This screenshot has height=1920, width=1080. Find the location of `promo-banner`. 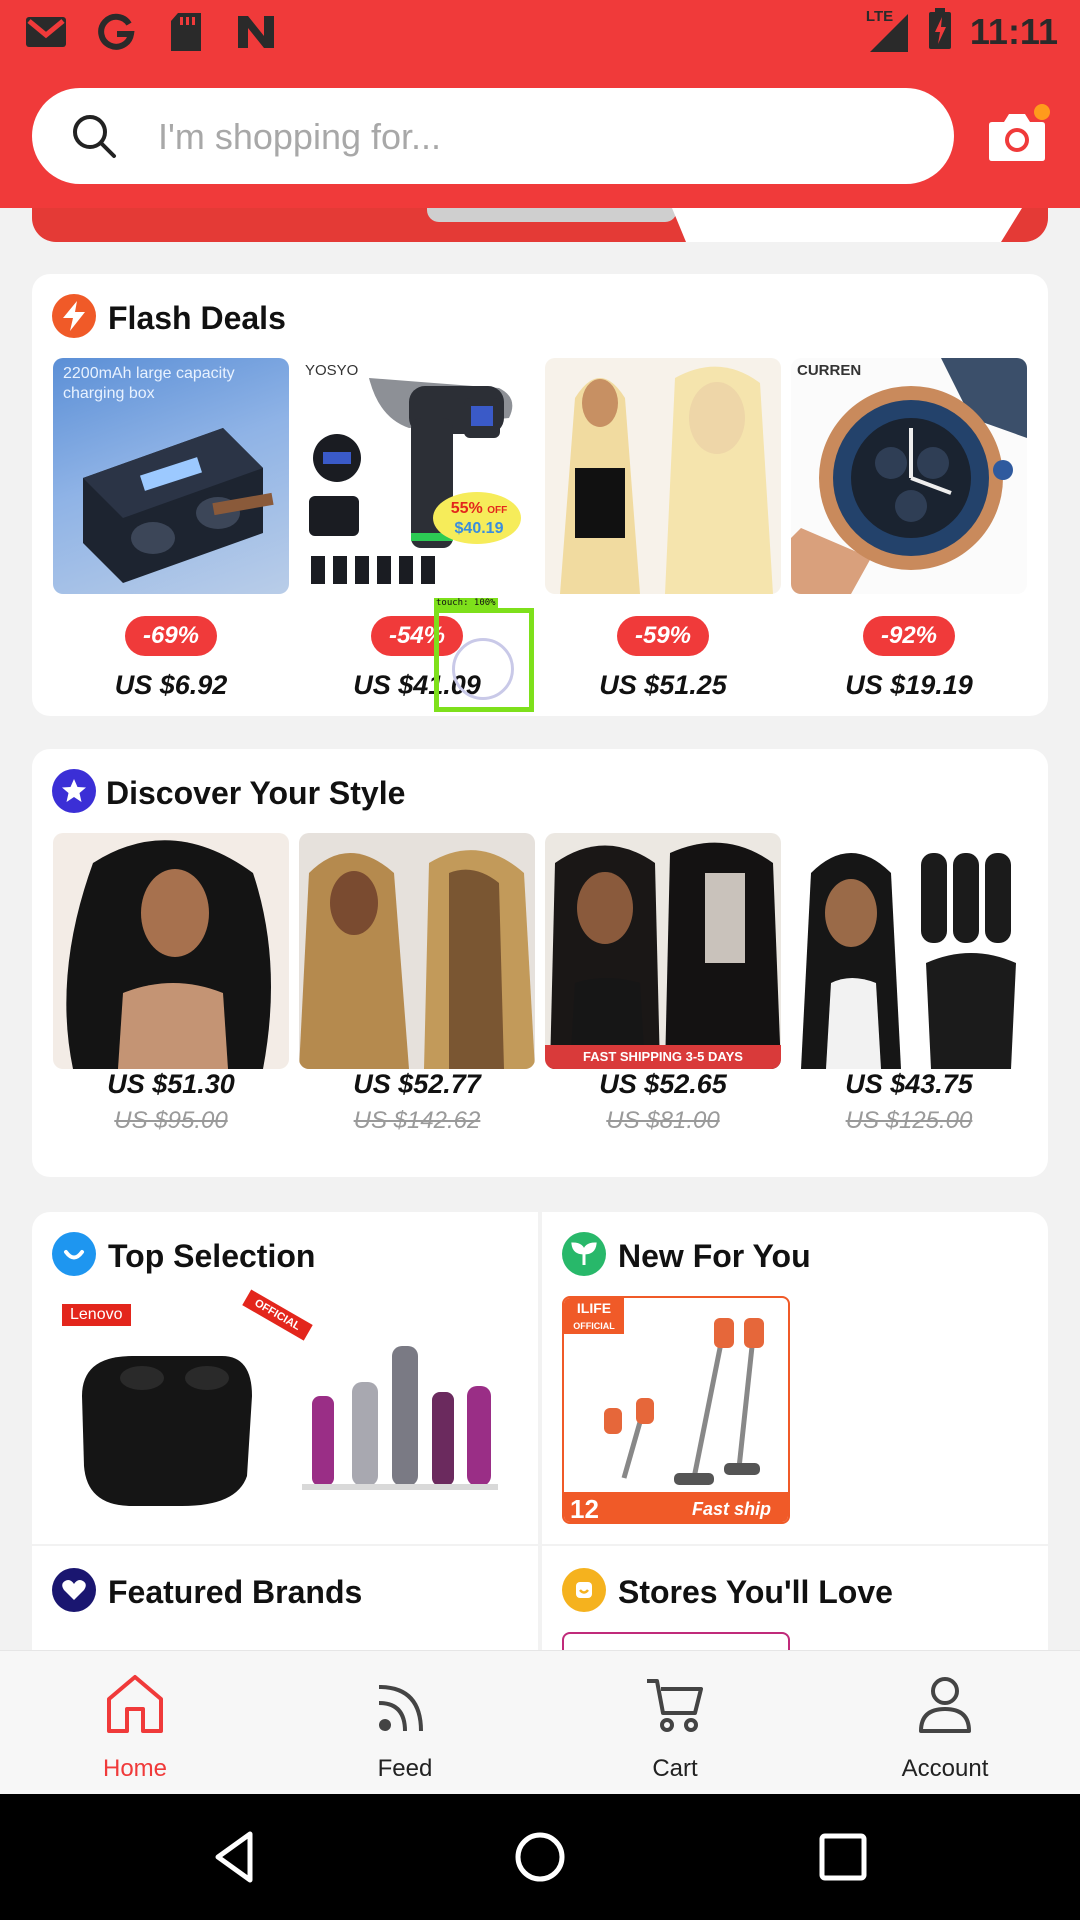

promo-banner is located at coordinates (540, 225).